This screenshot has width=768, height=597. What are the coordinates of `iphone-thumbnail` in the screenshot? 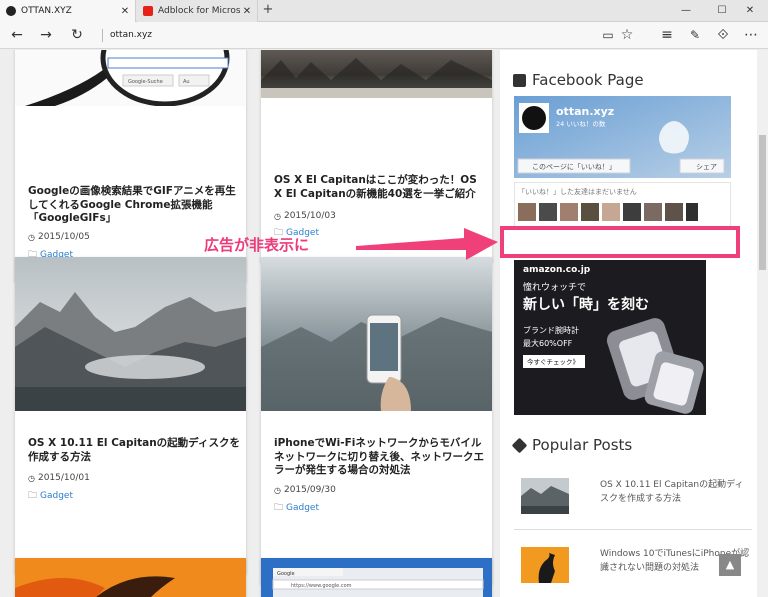 It's located at (376, 334).